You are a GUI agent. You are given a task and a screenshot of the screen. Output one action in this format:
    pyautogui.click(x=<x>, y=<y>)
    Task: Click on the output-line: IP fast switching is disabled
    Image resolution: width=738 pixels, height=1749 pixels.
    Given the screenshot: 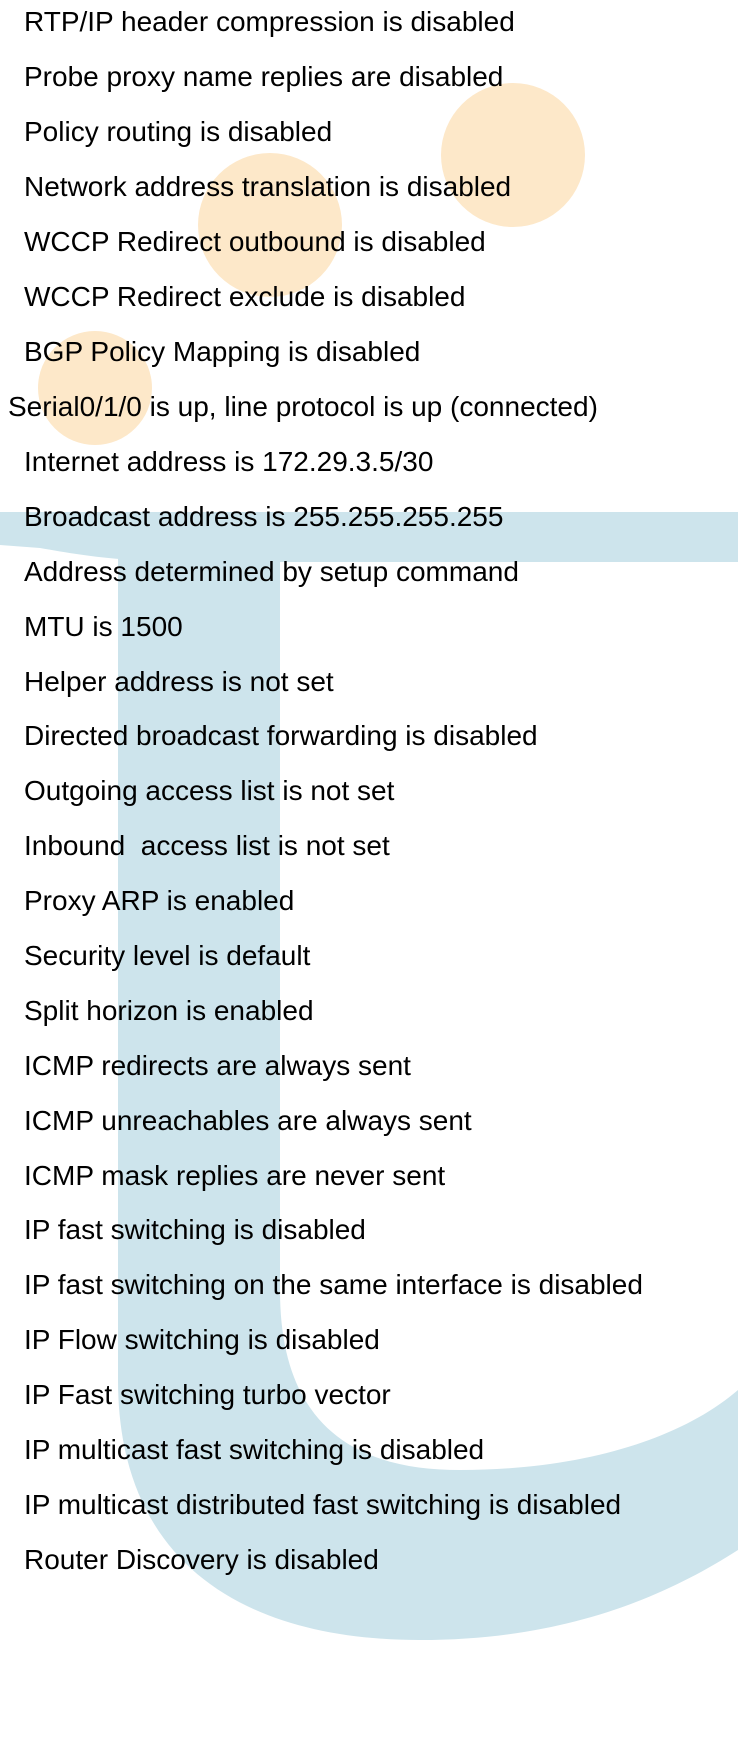 What is the action you would take?
    pyautogui.click(x=195, y=1229)
    